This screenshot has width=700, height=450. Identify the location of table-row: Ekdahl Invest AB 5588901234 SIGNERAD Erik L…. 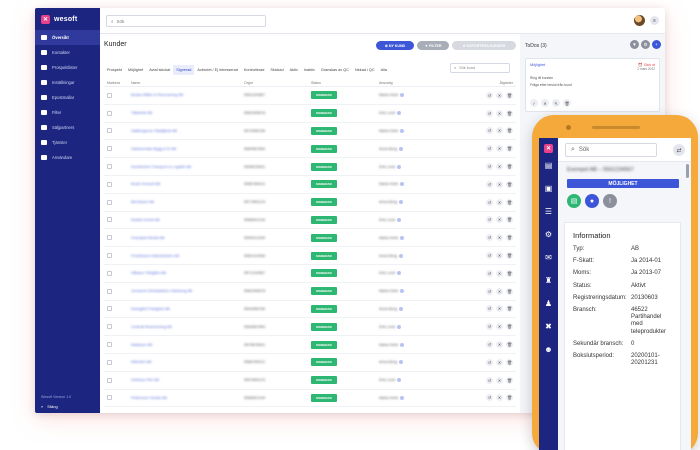
(310, 221).